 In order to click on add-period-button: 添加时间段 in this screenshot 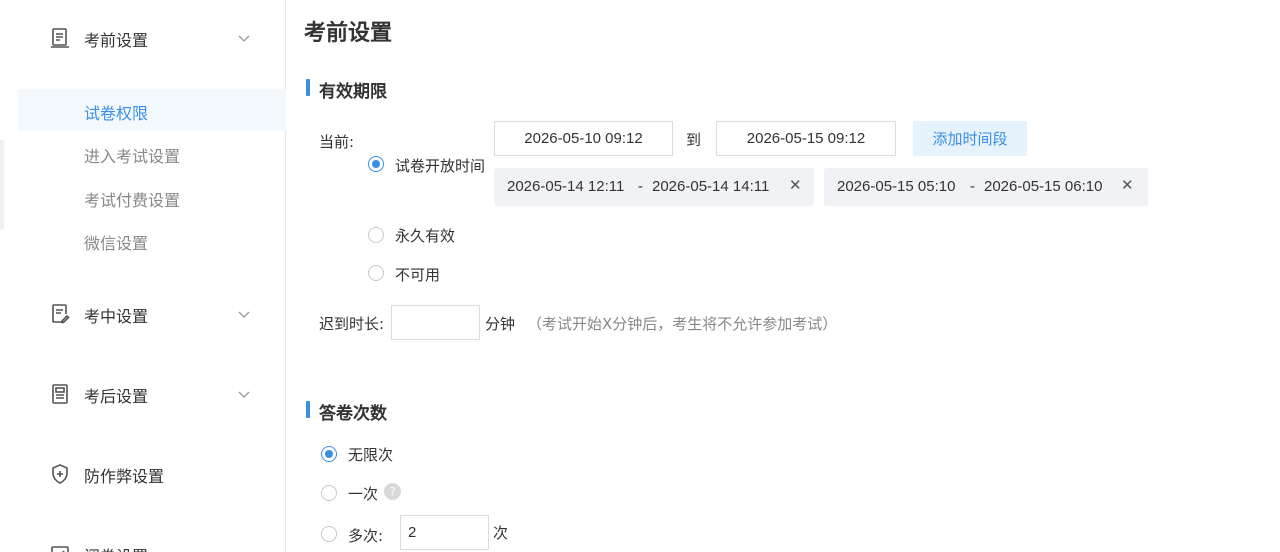, I will do `click(970, 138)`.